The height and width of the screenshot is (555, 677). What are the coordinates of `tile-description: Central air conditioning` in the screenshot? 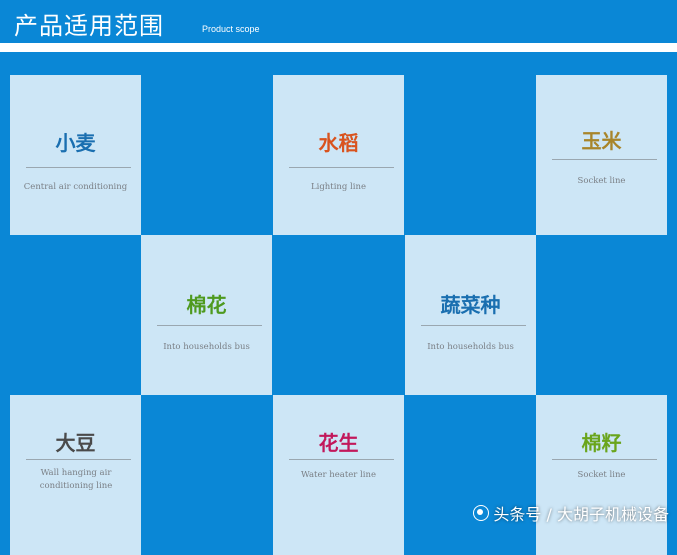 It's located at (75, 187).